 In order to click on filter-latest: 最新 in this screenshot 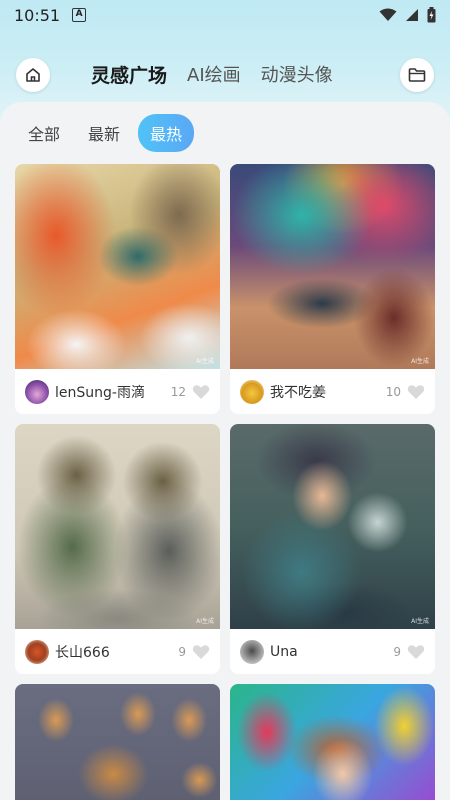, I will do `click(104, 133)`.